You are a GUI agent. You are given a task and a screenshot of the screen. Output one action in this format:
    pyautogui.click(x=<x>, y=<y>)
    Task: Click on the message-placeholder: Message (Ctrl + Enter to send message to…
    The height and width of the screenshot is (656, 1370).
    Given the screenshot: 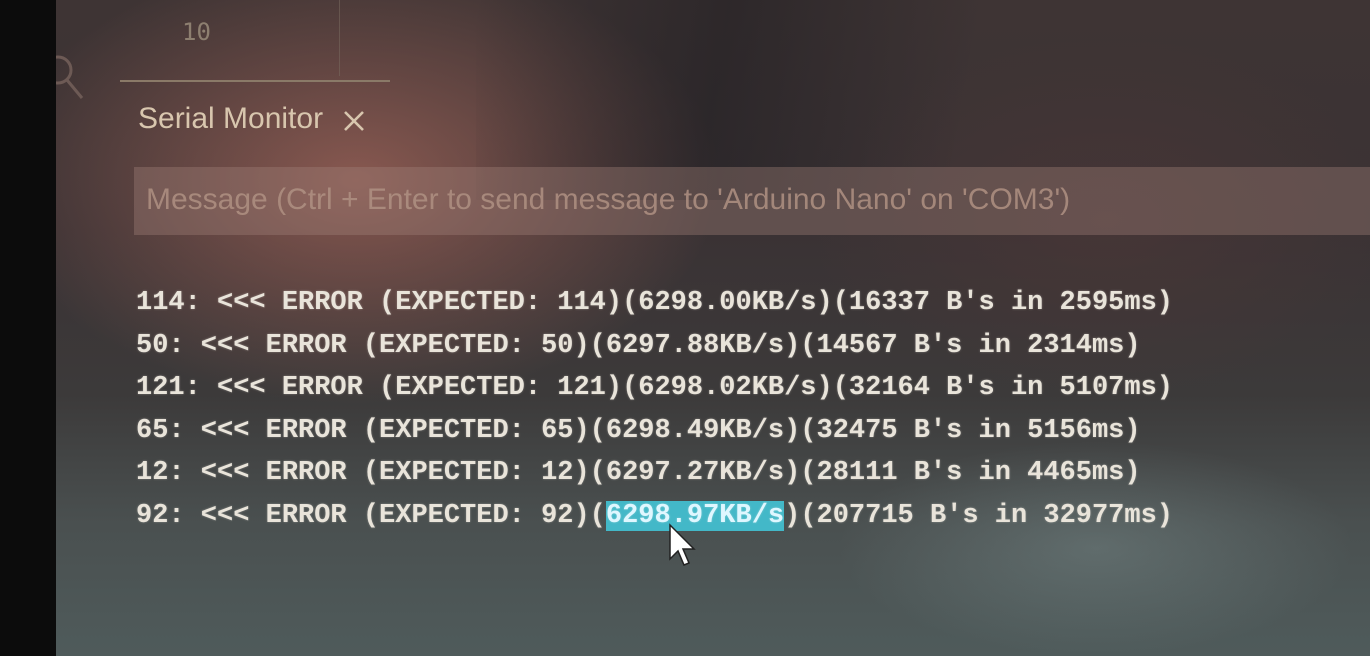 What is the action you would take?
    pyautogui.click(x=608, y=199)
    